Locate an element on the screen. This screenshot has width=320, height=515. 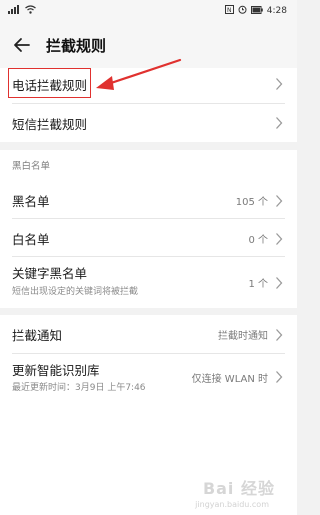
signal-icon is located at coordinates (15, 11).